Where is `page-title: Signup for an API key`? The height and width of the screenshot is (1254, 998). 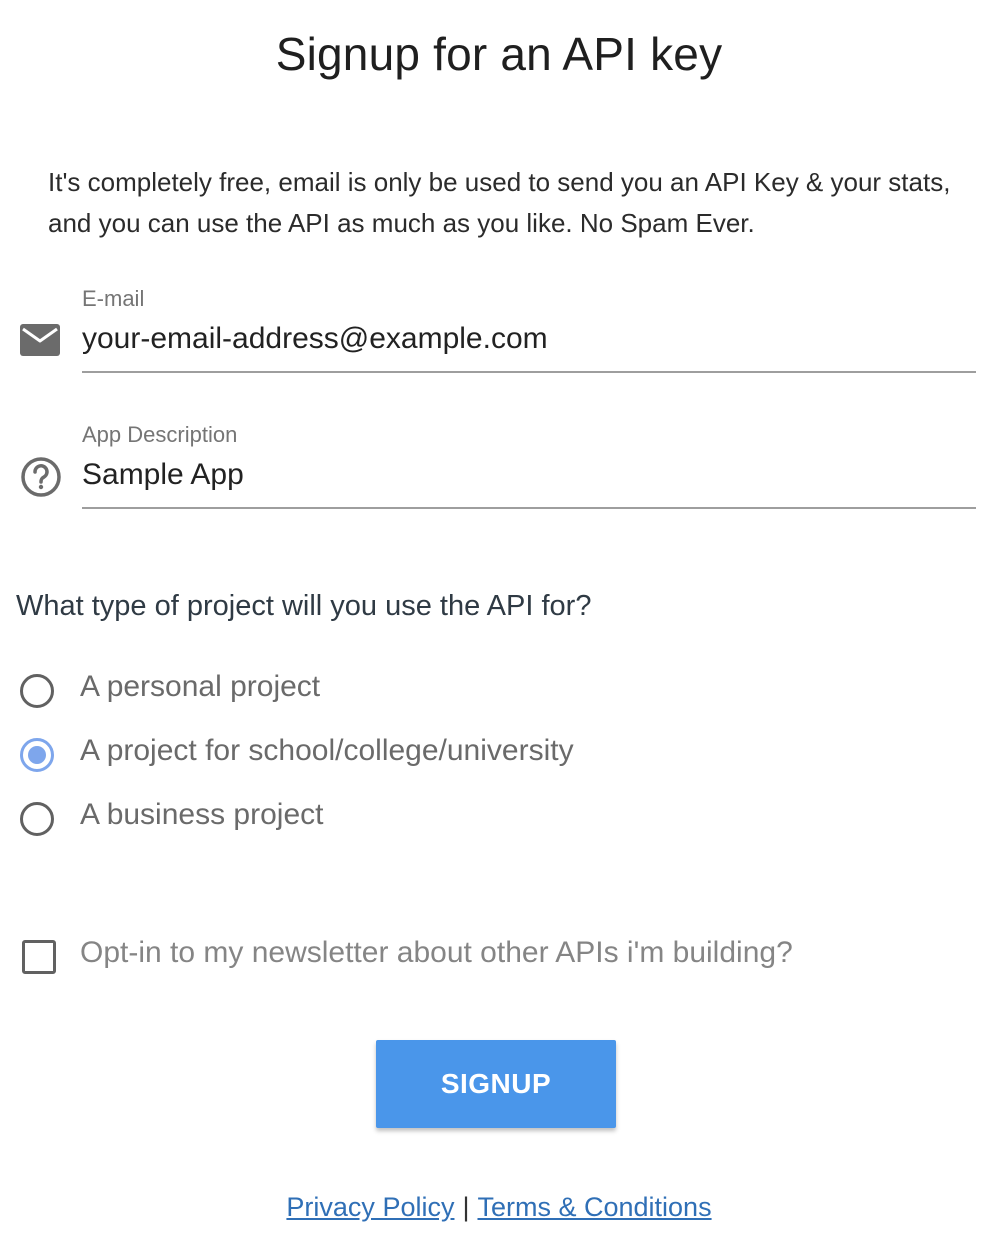 page-title: Signup for an API key is located at coordinates (499, 54).